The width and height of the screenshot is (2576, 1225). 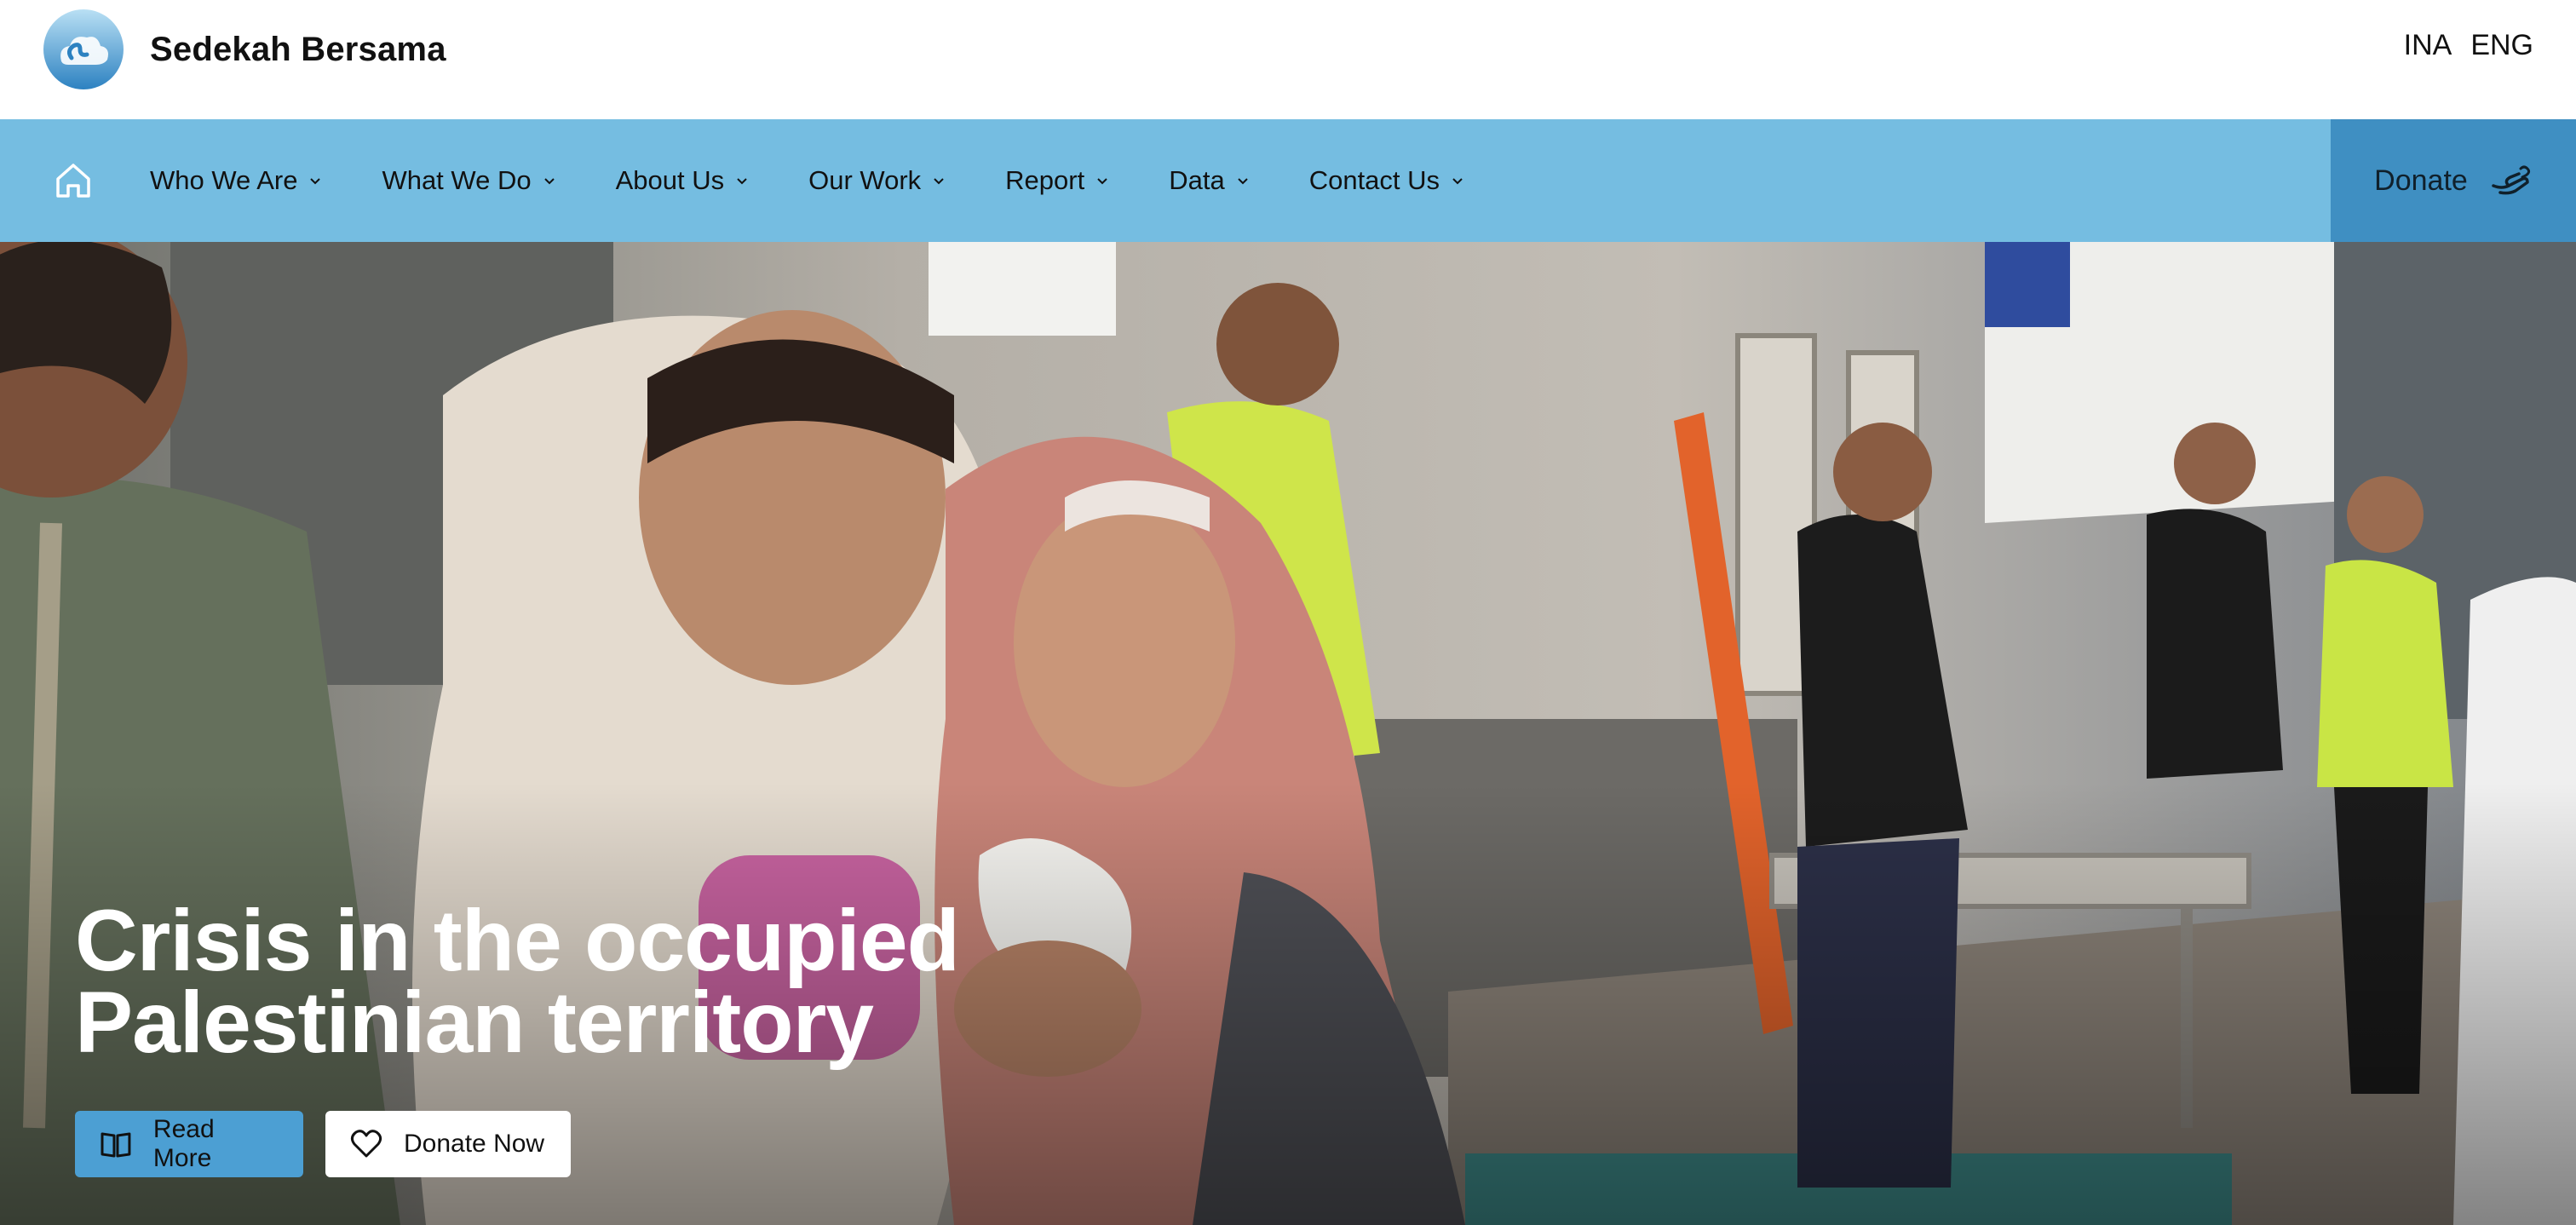 I want to click on nav-item-who-we-are: Who We Are, so click(x=237, y=180).